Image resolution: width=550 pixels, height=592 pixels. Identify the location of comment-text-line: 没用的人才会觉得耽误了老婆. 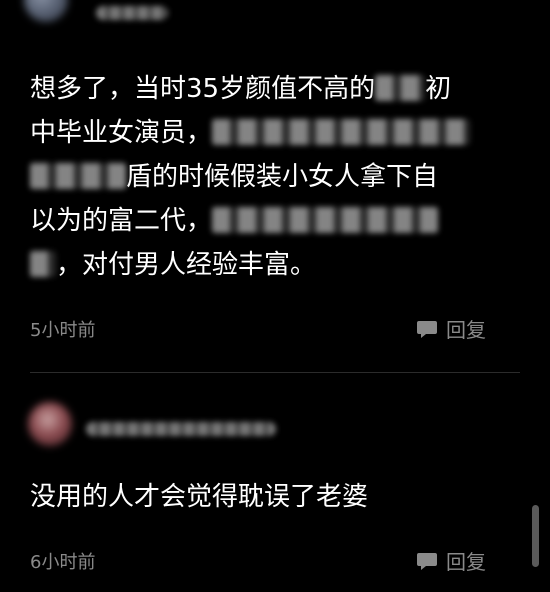
(199, 497).